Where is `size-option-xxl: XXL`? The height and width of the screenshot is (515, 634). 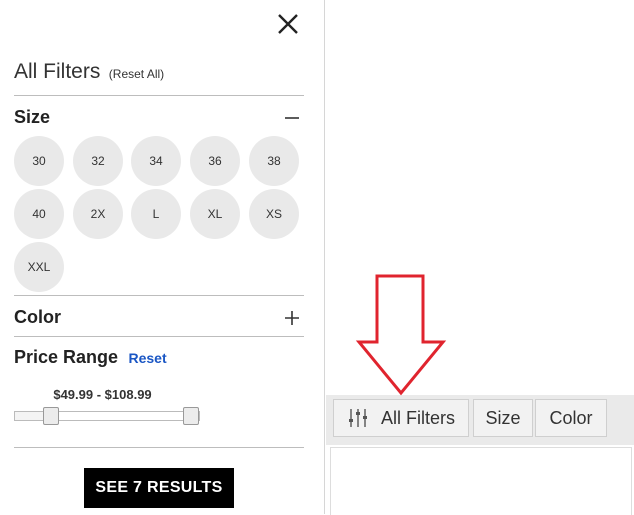 size-option-xxl: XXL is located at coordinates (39, 267).